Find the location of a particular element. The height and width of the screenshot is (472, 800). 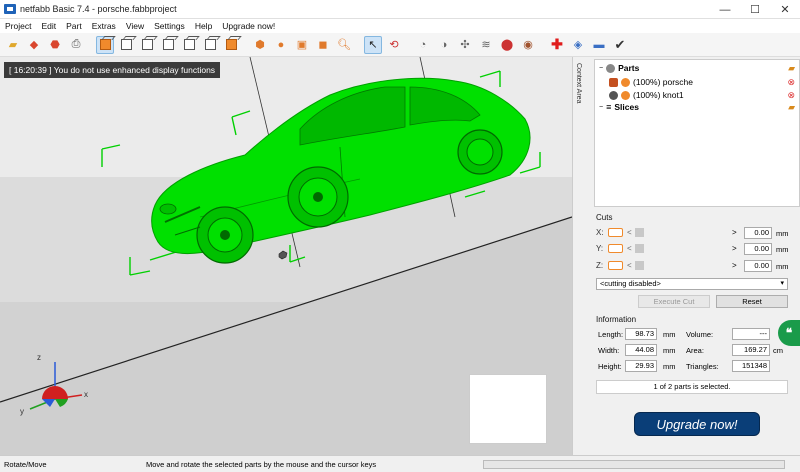

tree-item-porsche: (100%) porsche is located at coordinates (651, 82).